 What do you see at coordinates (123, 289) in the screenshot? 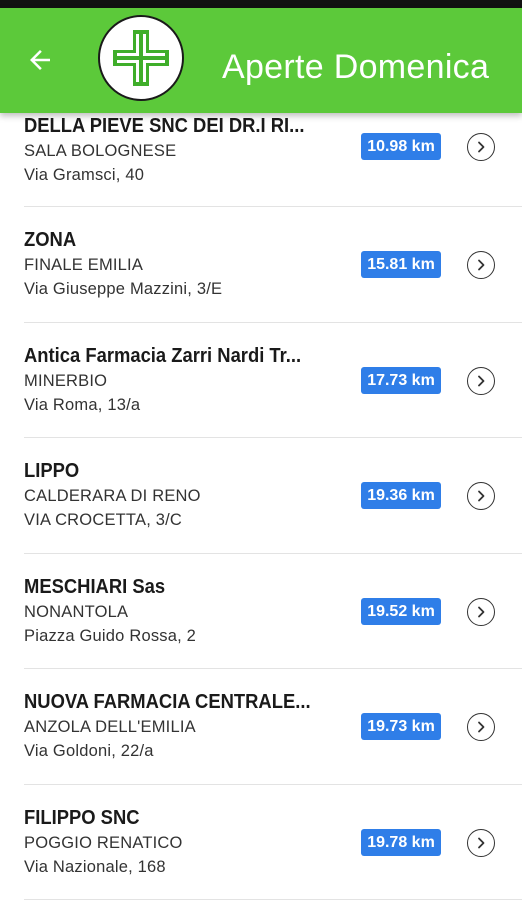
I see `pharmacy-address: Via Giuseppe Mazzini, 3/E` at bounding box center [123, 289].